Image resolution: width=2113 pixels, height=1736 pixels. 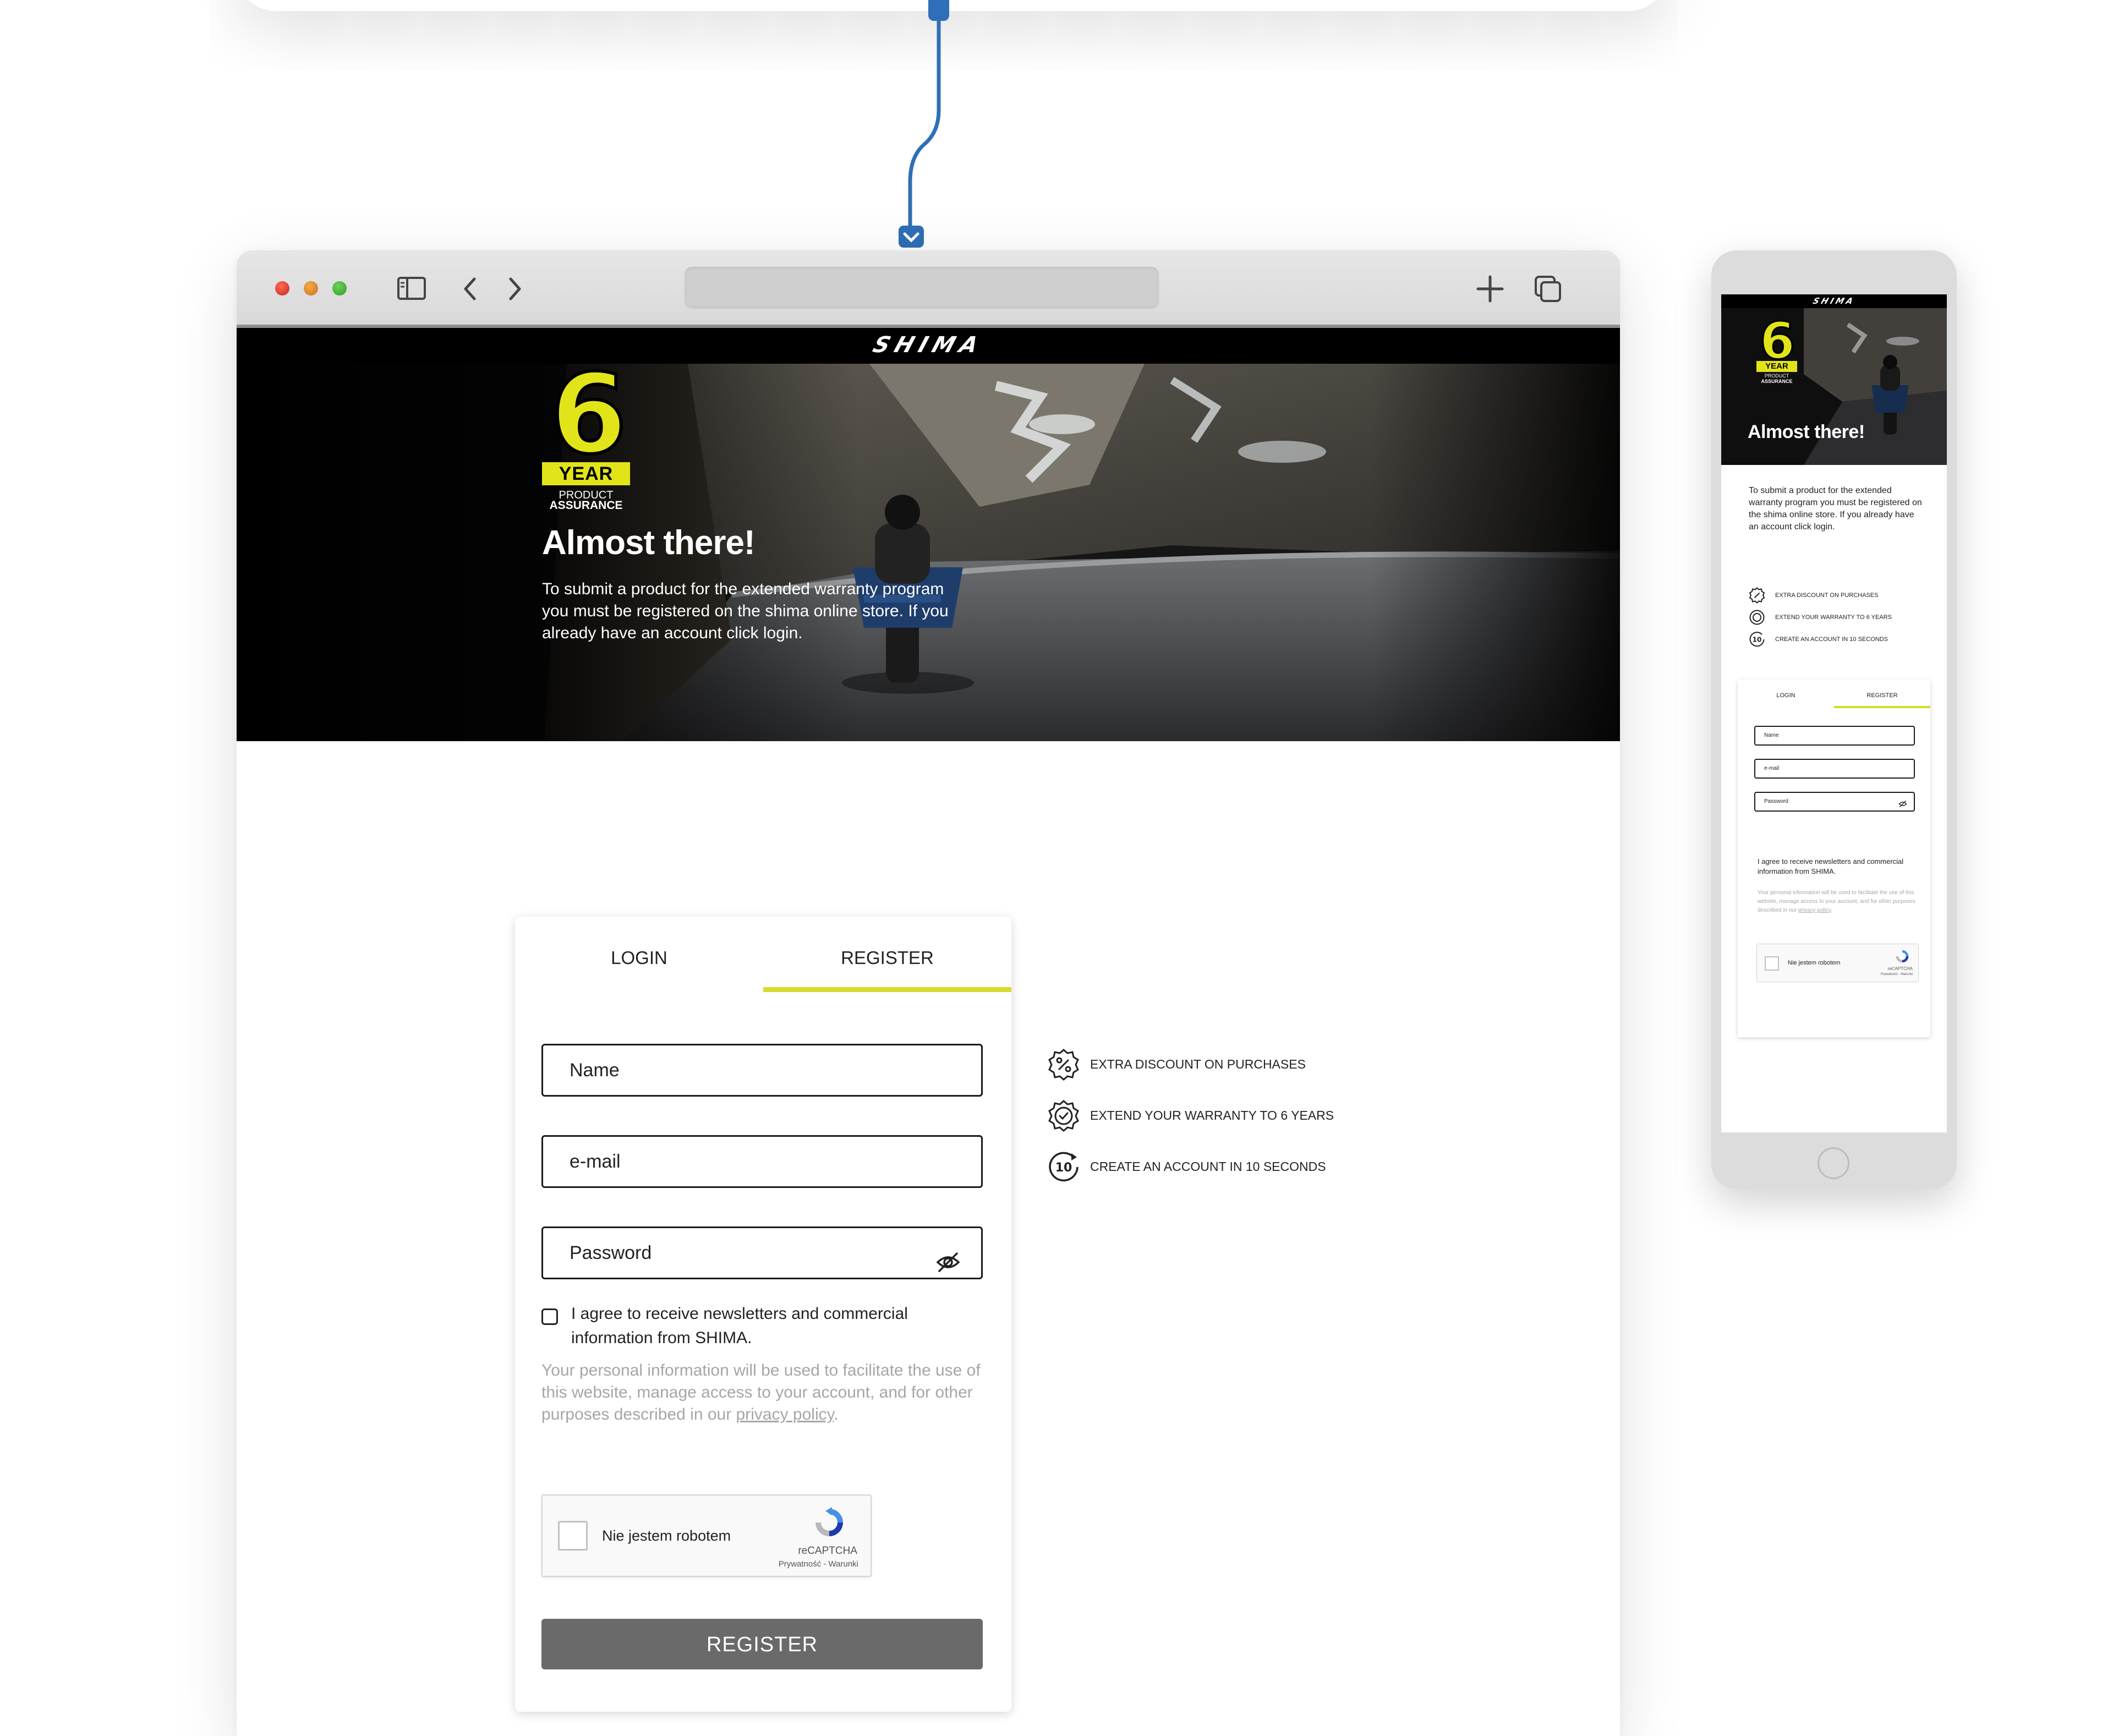 What do you see at coordinates (1835, 769) in the screenshot?
I see `mobile-email-field: e-mail` at bounding box center [1835, 769].